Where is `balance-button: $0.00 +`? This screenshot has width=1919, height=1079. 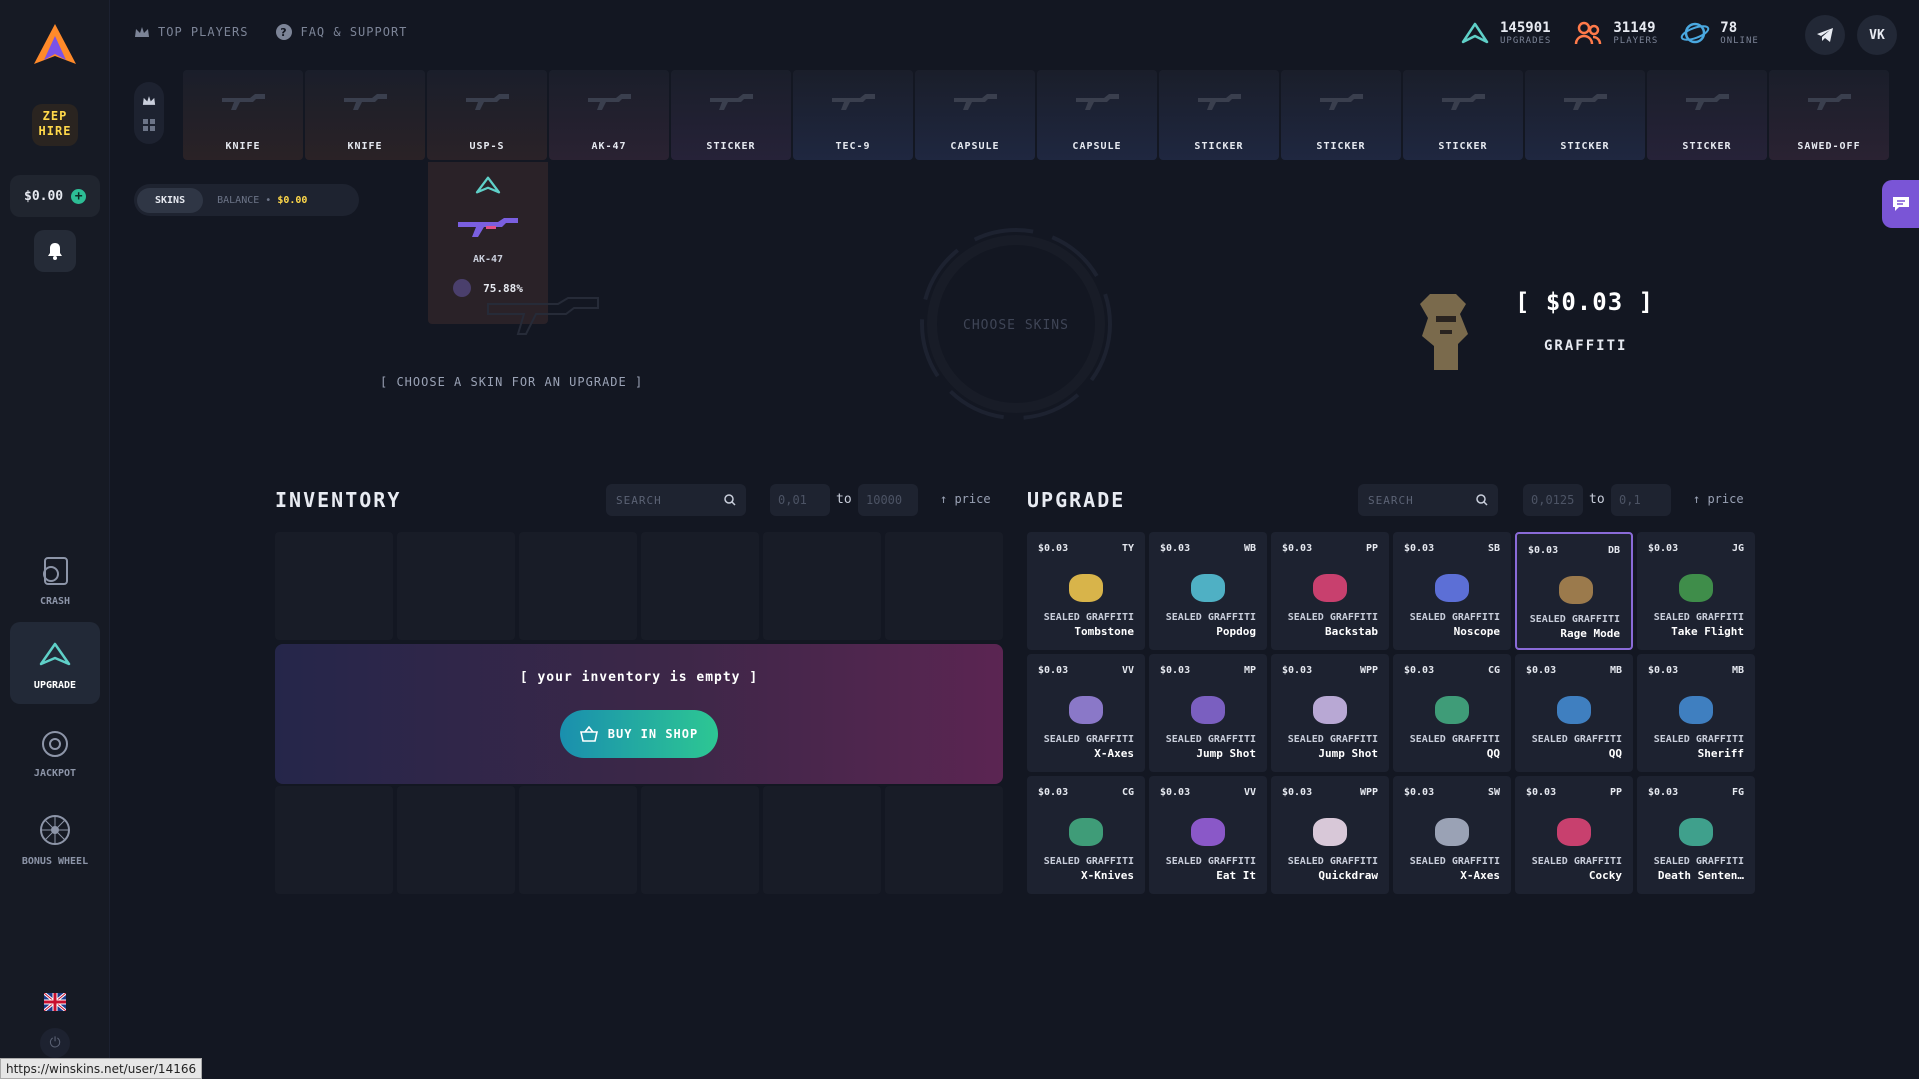
balance-button: $0.00 + is located at coordinates (55, 196).